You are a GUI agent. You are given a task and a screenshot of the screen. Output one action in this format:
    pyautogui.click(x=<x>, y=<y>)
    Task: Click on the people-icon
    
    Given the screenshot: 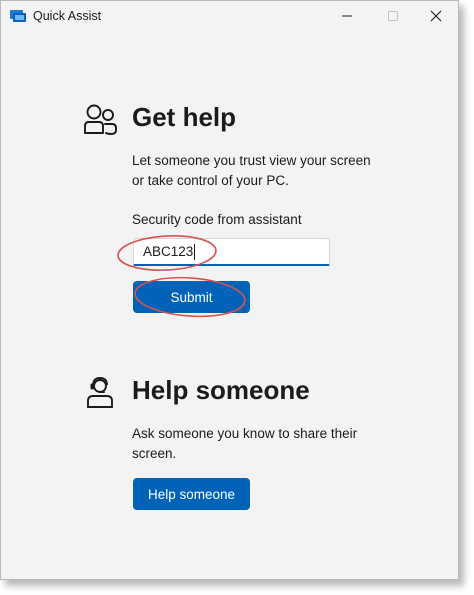 What is the action you would take?
    pyautogui.click(x=101, y=122)
    